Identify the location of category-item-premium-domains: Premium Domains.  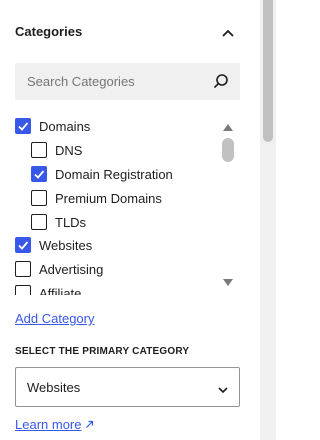
(96, 198).